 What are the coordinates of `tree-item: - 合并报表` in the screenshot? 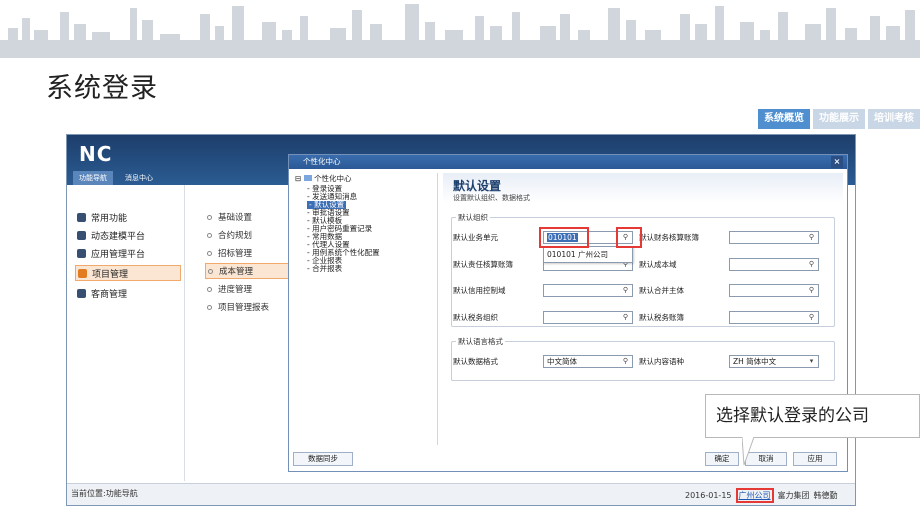 It's located at (324, 269).